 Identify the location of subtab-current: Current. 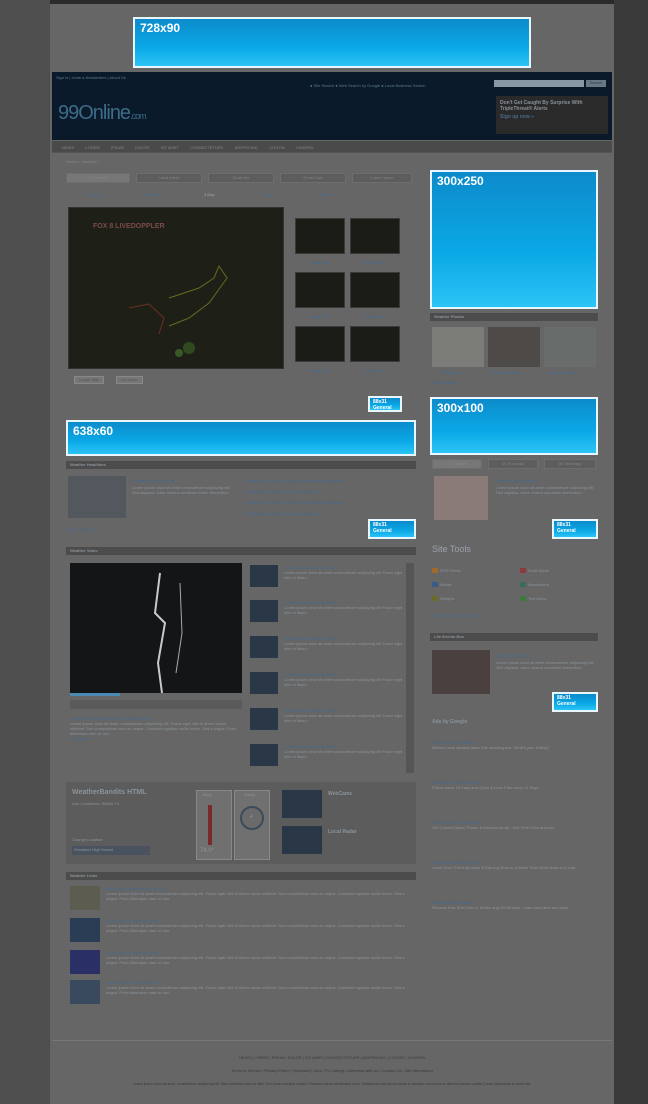
(95, 194).